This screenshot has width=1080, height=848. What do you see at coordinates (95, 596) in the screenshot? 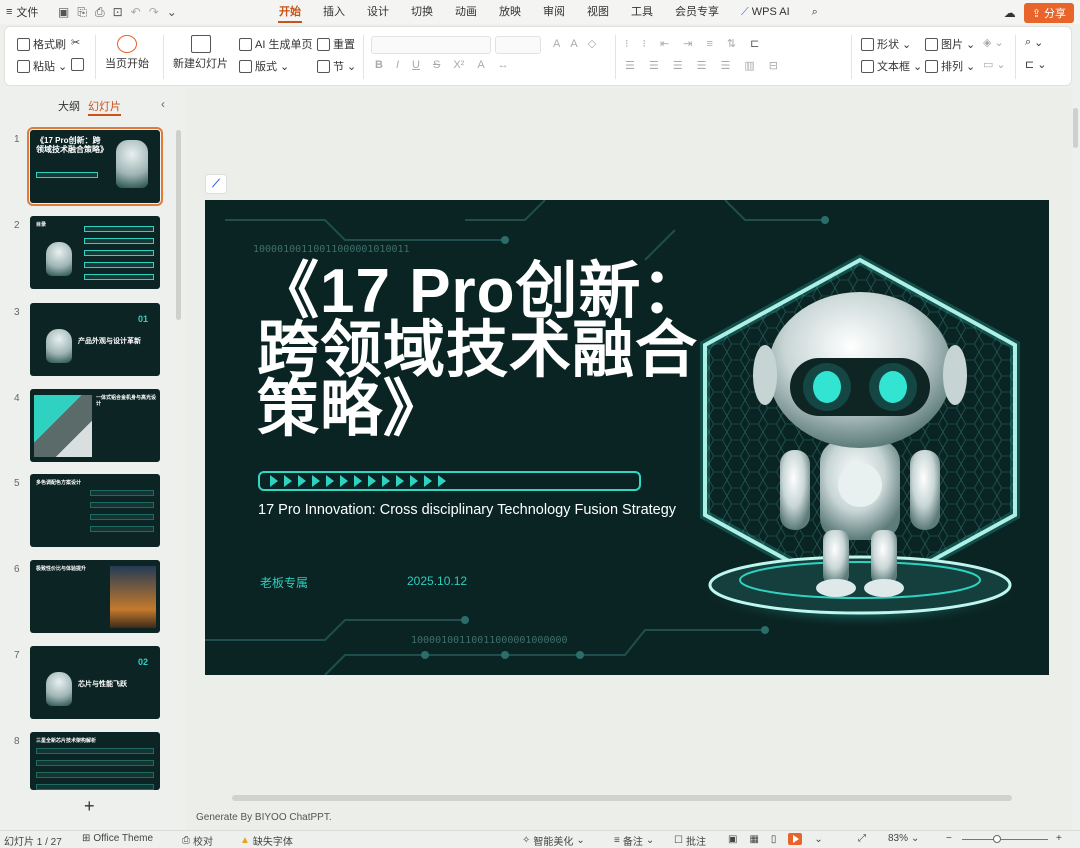
I see `slide-thumbnail: 极致性价比与体验提升` at bounding box center [95, 596].